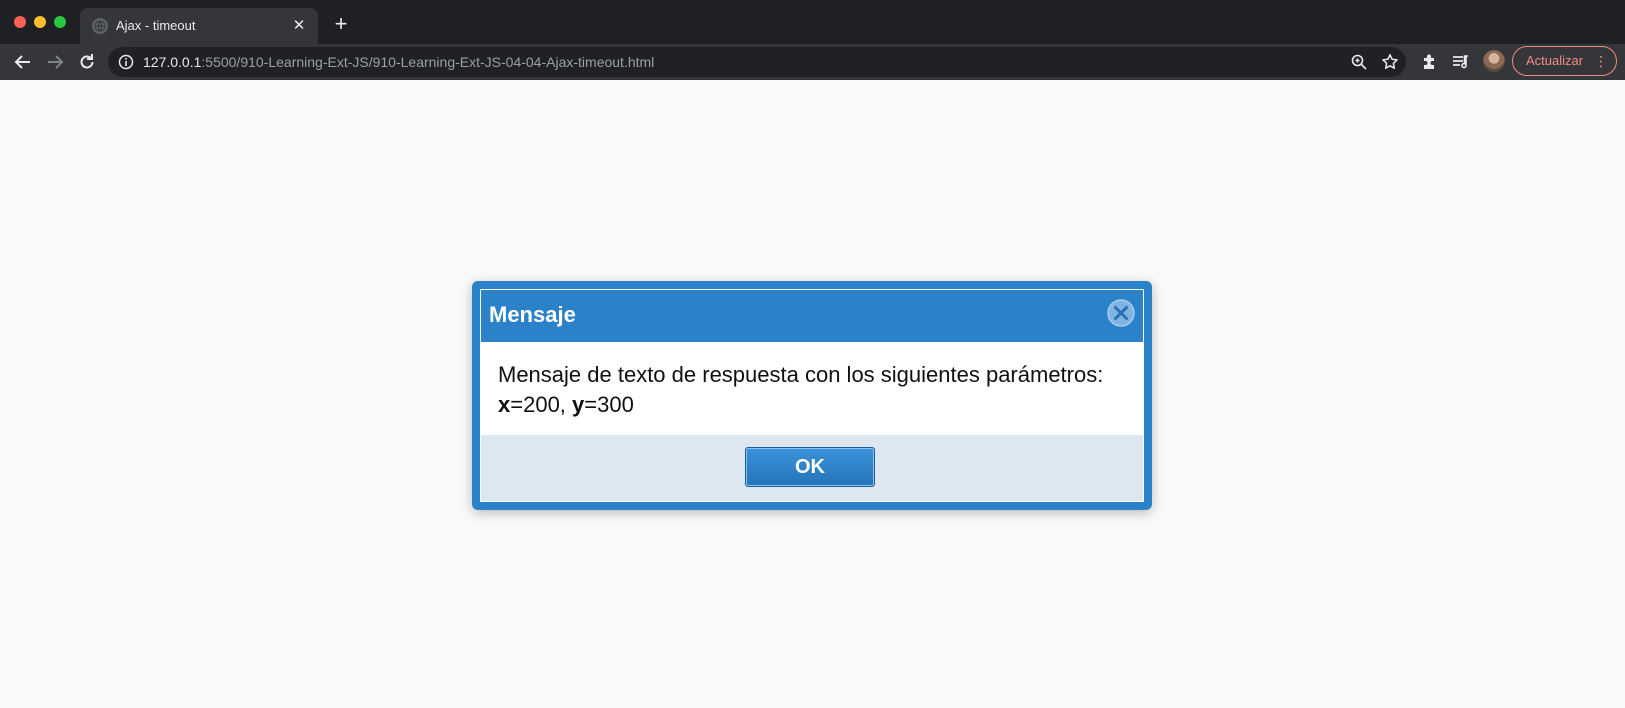 The height and width of the screenshot is (708, 1625). I want to click on url-host: 127.0.0.1, so click(172, 62).